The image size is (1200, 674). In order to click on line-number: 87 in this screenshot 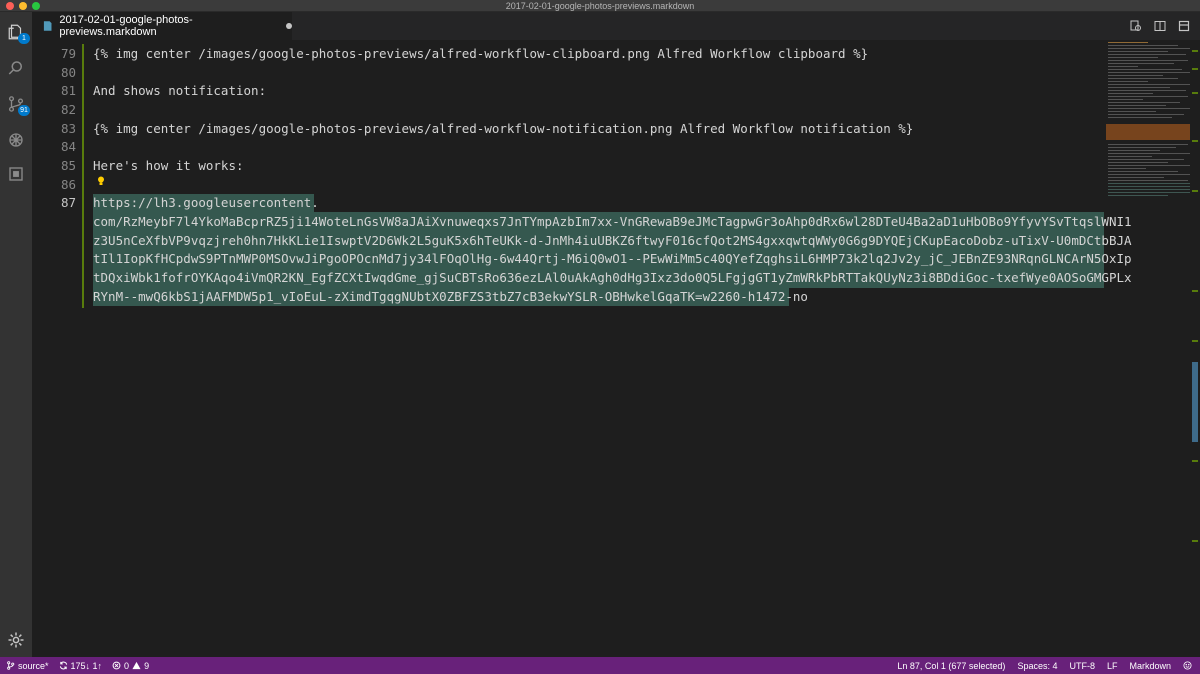, I will do `click(68, 202)`.